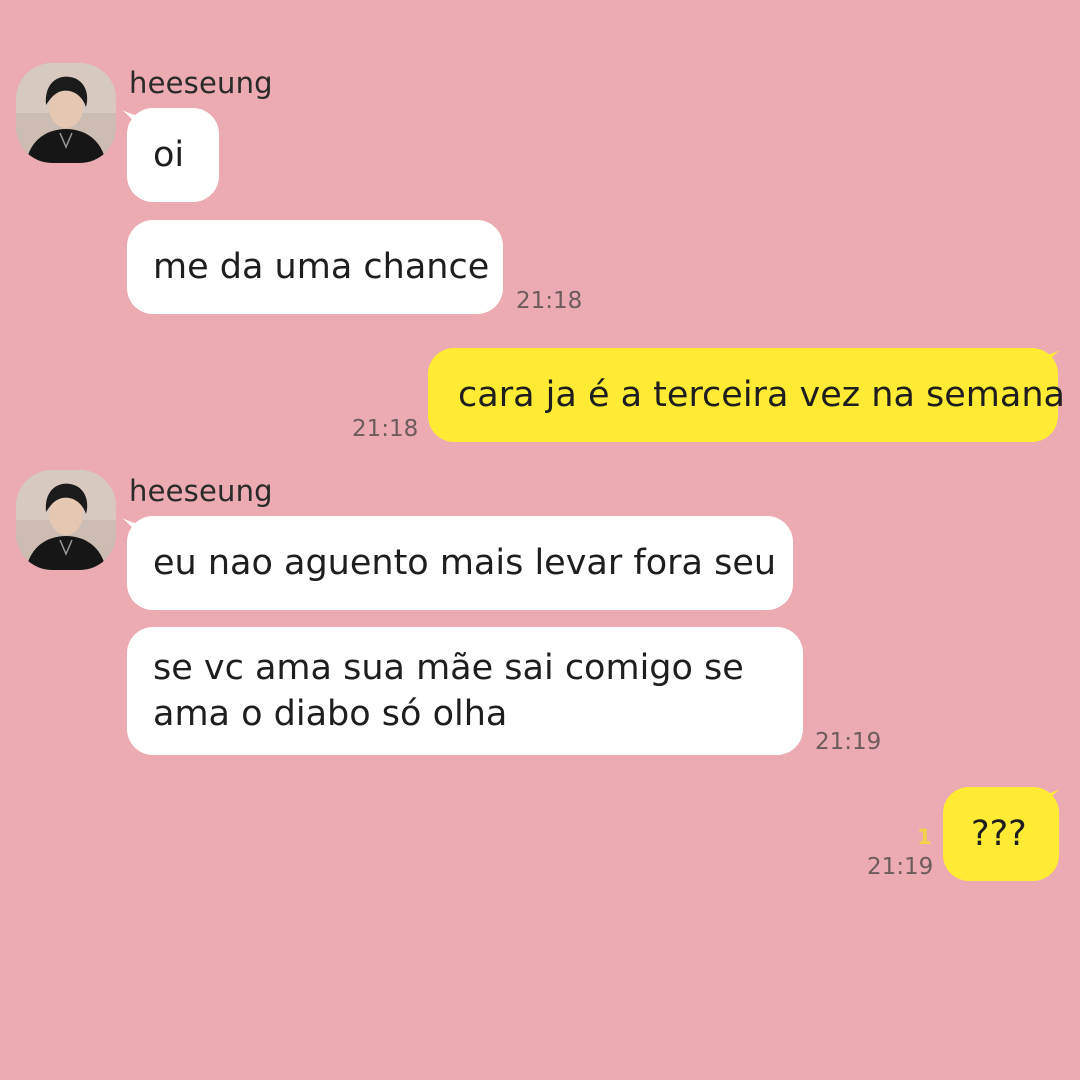 The image size is (1080, 1080). I want to click on unread-count: 1, so click(924, 837).